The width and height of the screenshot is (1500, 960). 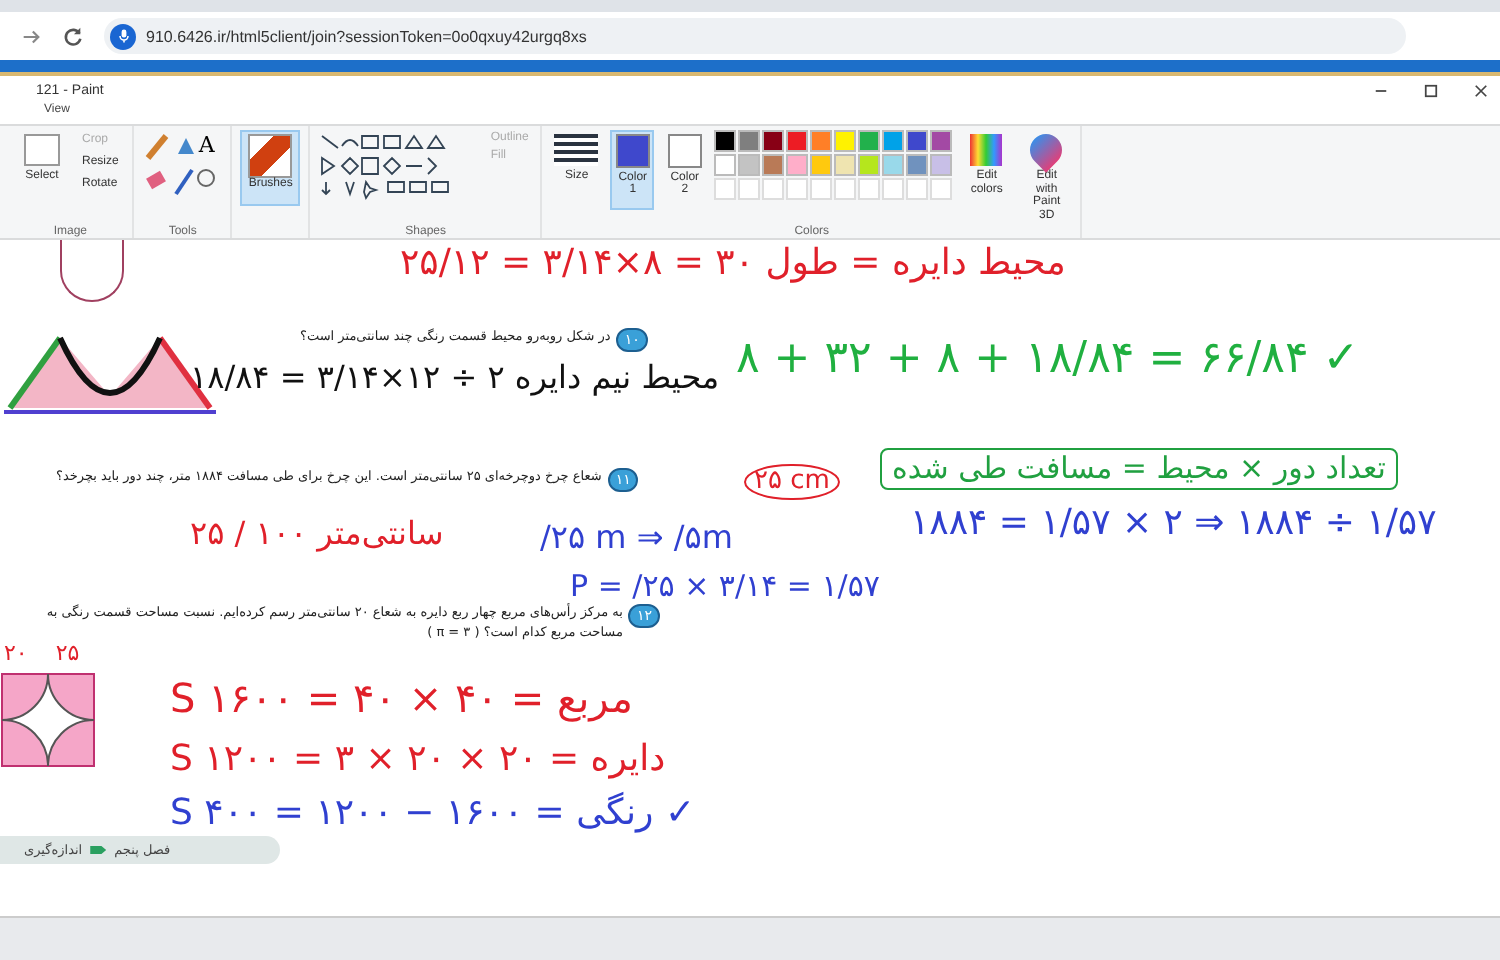 What do you see at coordinates (366, 36) in the screenshot?
I see `url-text: 910.6426.ir/html5client/join?sessionToken=0o0qxuy42urgq8xs` at bounding box center [366, 36].